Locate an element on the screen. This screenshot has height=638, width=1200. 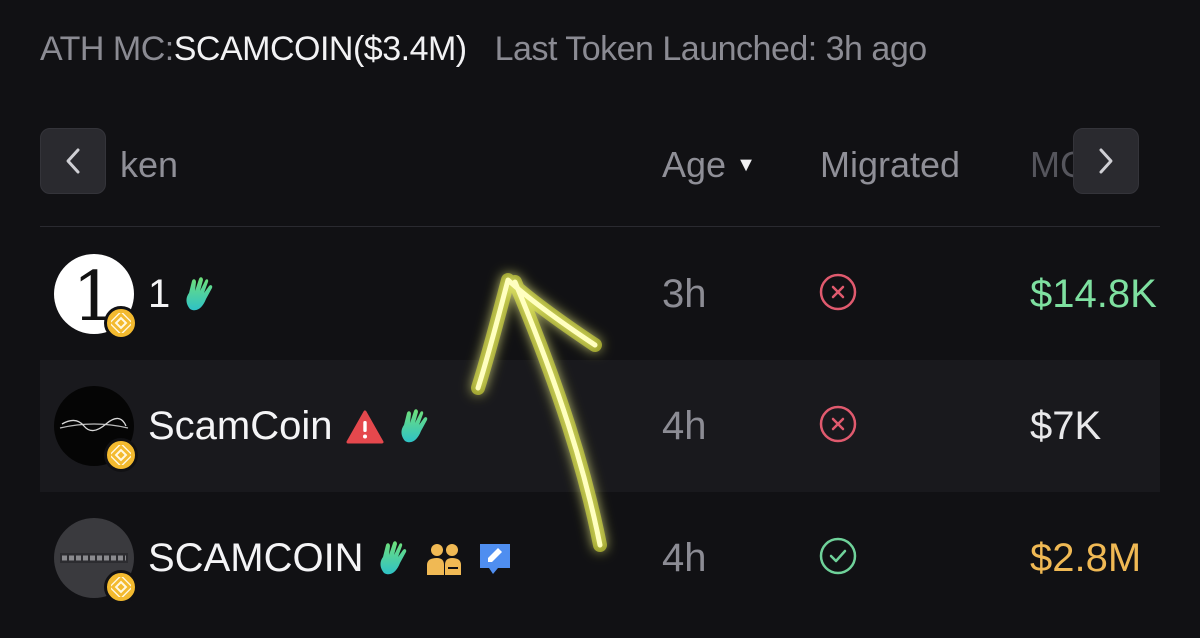
sort-desc-icon: ▼ is located at coordinates (746, 165).